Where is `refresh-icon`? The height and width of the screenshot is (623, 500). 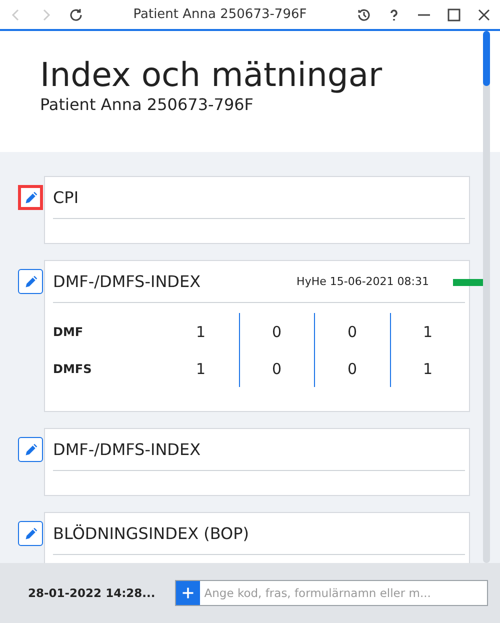 refresh-icon is located at coordinates (76, 14).